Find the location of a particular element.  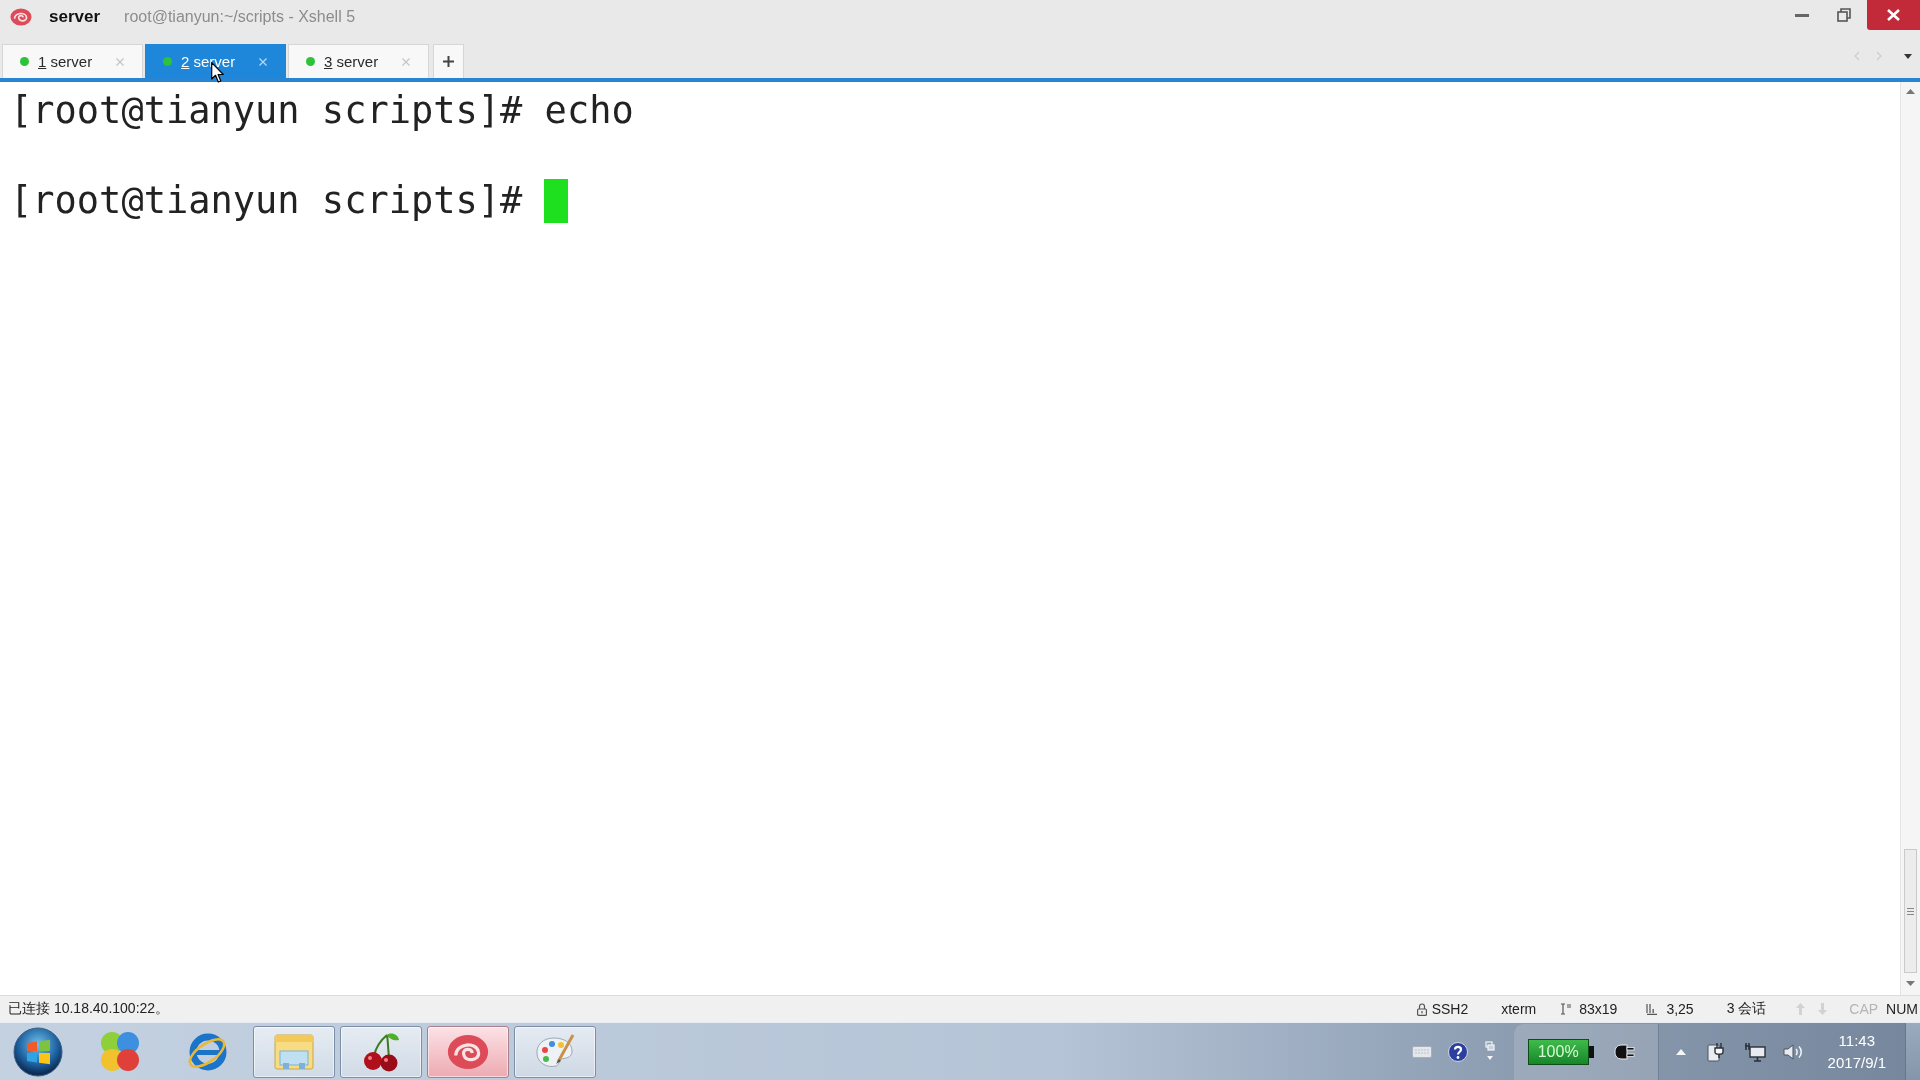

show-desktop-button is located at coordinates (1912, 1051).